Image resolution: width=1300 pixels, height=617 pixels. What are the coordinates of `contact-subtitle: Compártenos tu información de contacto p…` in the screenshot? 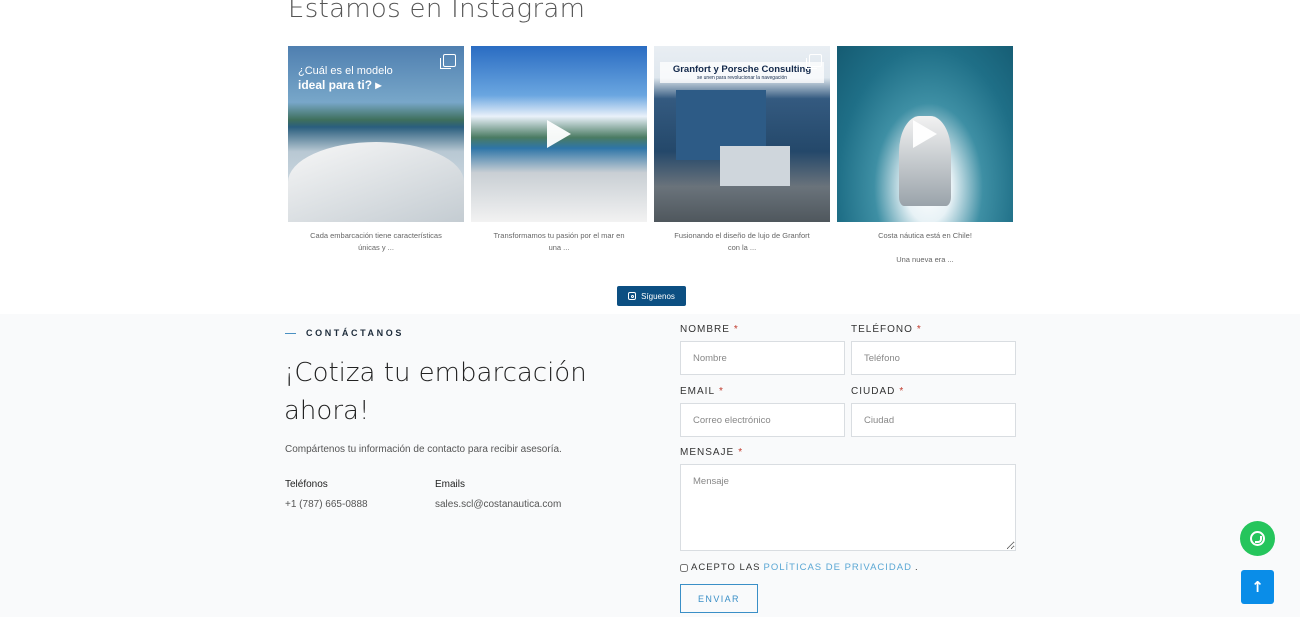 It's located at (423, 449).